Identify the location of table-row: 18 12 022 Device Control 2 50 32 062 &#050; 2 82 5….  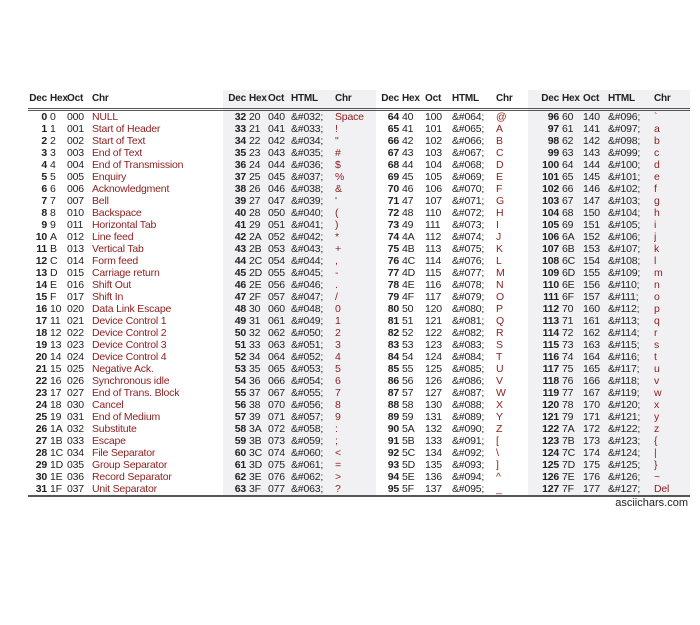
(359, 333).